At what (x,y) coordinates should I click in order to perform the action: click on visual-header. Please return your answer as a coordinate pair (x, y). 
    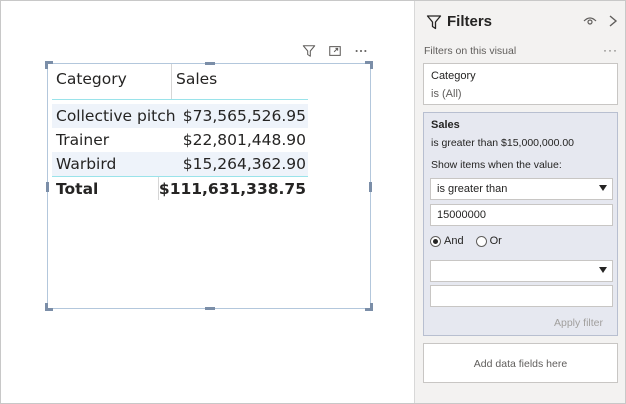
    Looking at the image, I should click on (335, 51).